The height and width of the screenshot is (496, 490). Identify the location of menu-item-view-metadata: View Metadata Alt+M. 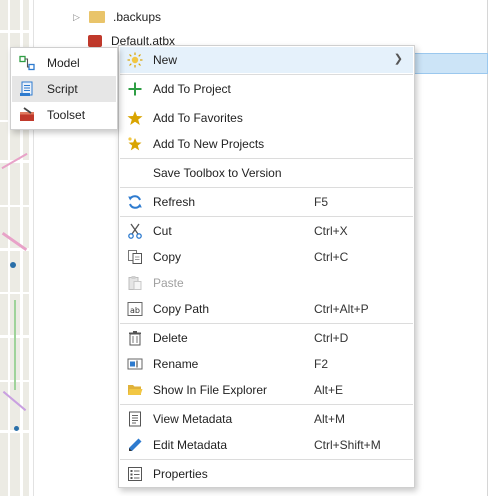
(266, 419).